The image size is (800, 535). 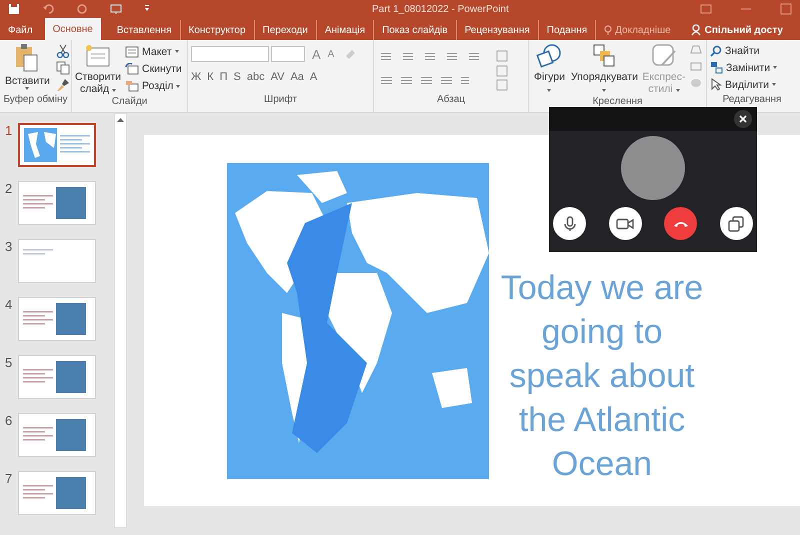 I want to click on drawing-button: Упорядкувати, so click(x=604, y=69).